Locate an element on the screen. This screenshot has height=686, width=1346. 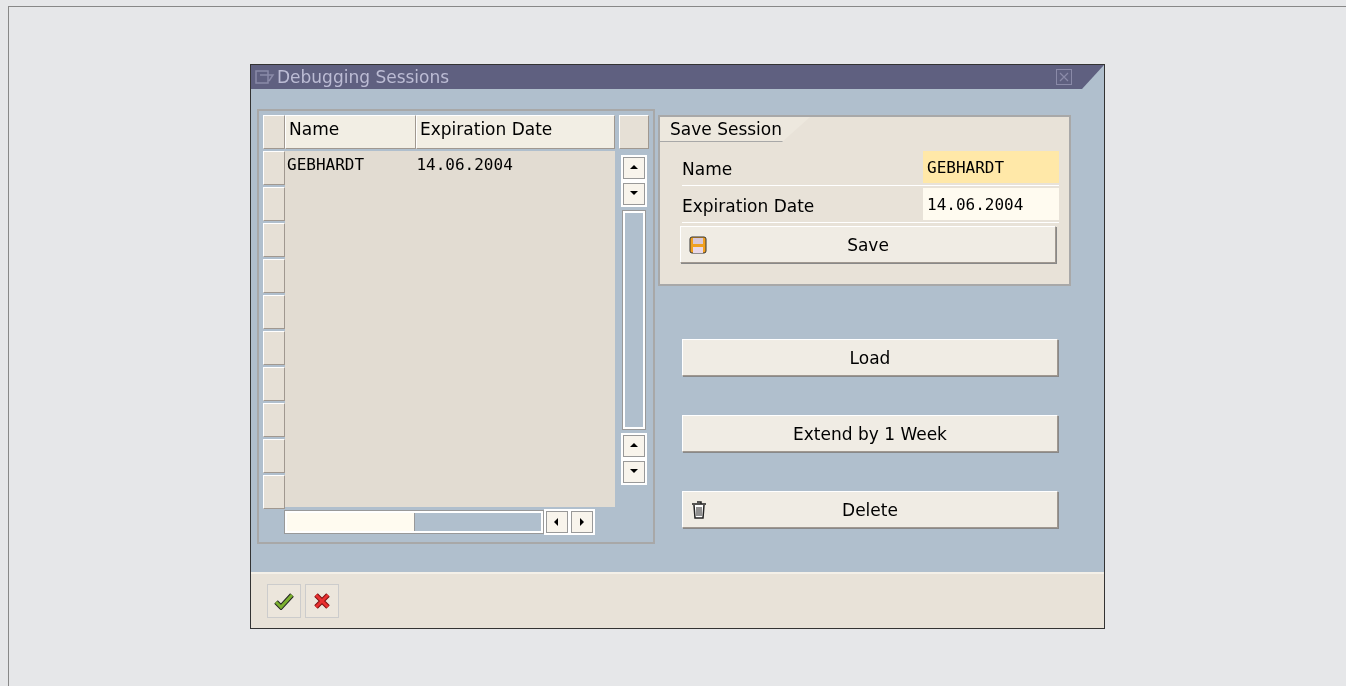
field-label: Expiration Date is located at coordinates (748, 205).